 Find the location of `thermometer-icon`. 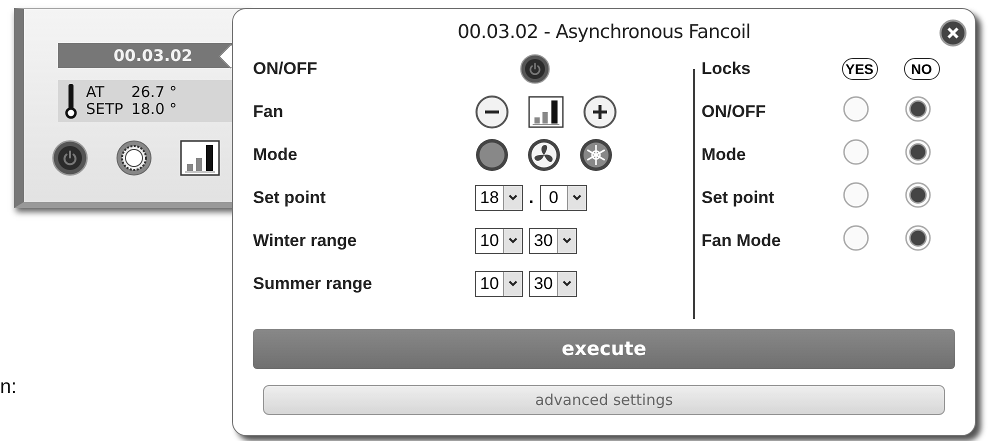

thermometer-icon is located at coordinates (71, 101).